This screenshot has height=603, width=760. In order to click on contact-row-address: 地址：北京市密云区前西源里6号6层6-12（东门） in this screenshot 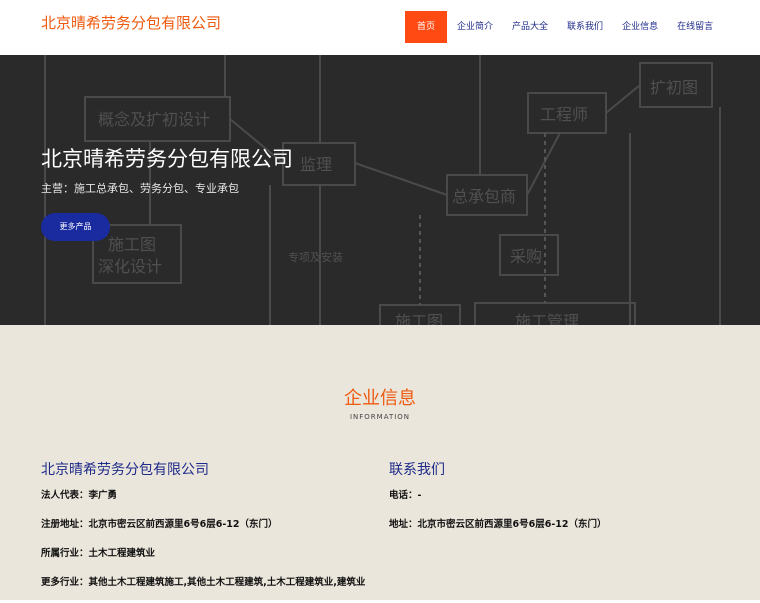, I will do `click(498, 524)`.